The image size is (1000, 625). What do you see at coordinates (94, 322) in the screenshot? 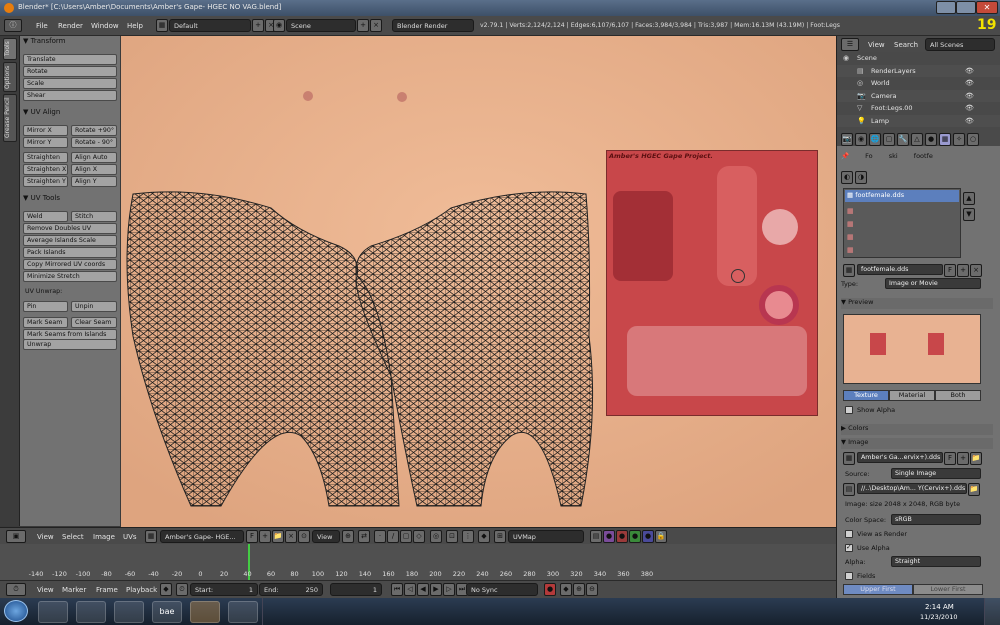
I see `clear-seam-button: Clear Seam` at bounding box center [94, 322].